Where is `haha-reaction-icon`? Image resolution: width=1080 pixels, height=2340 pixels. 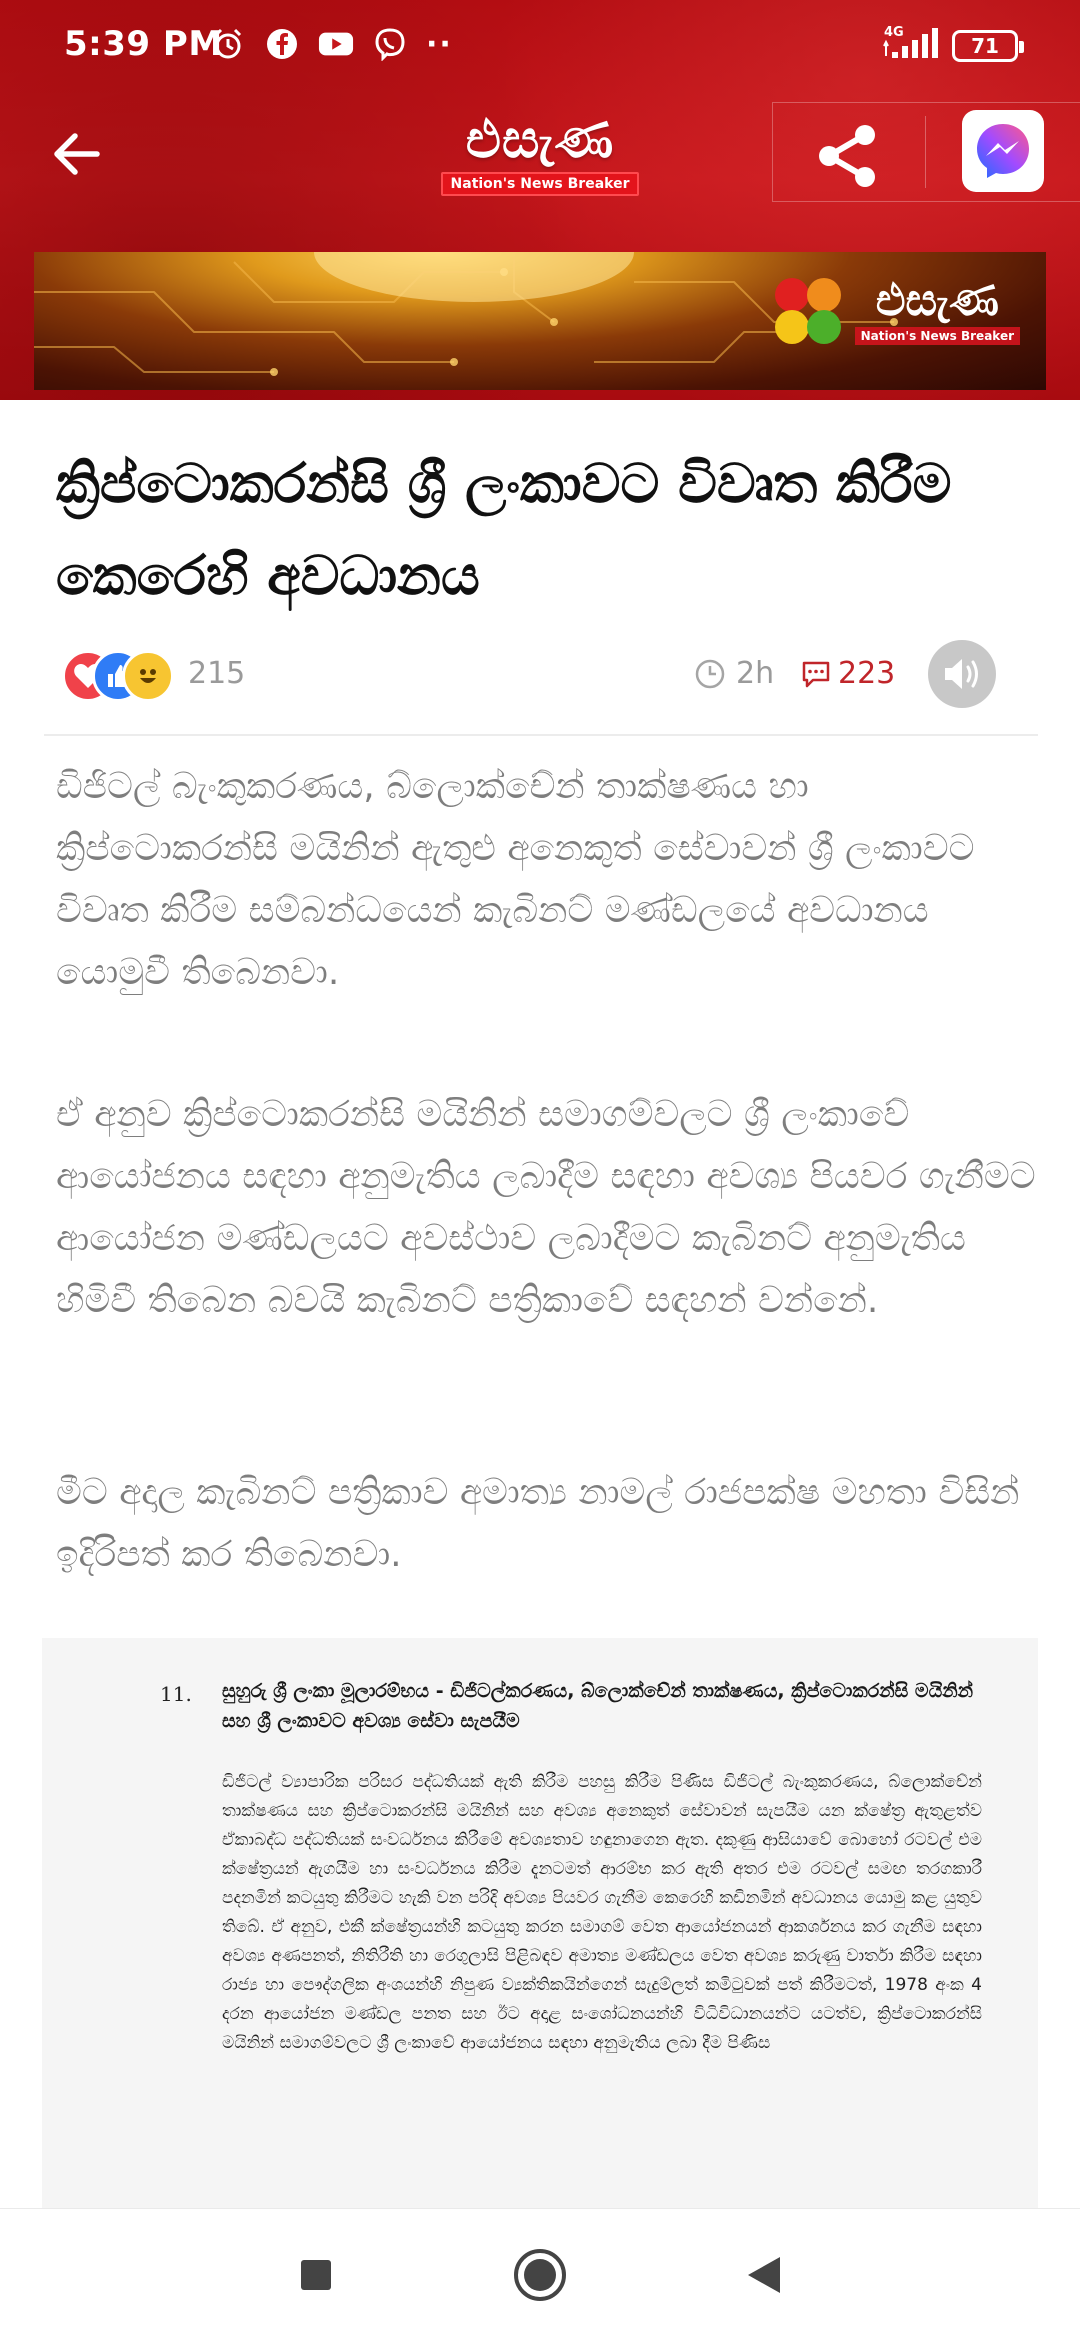 haha-reaction-icon is located at coordinates (148, 676).